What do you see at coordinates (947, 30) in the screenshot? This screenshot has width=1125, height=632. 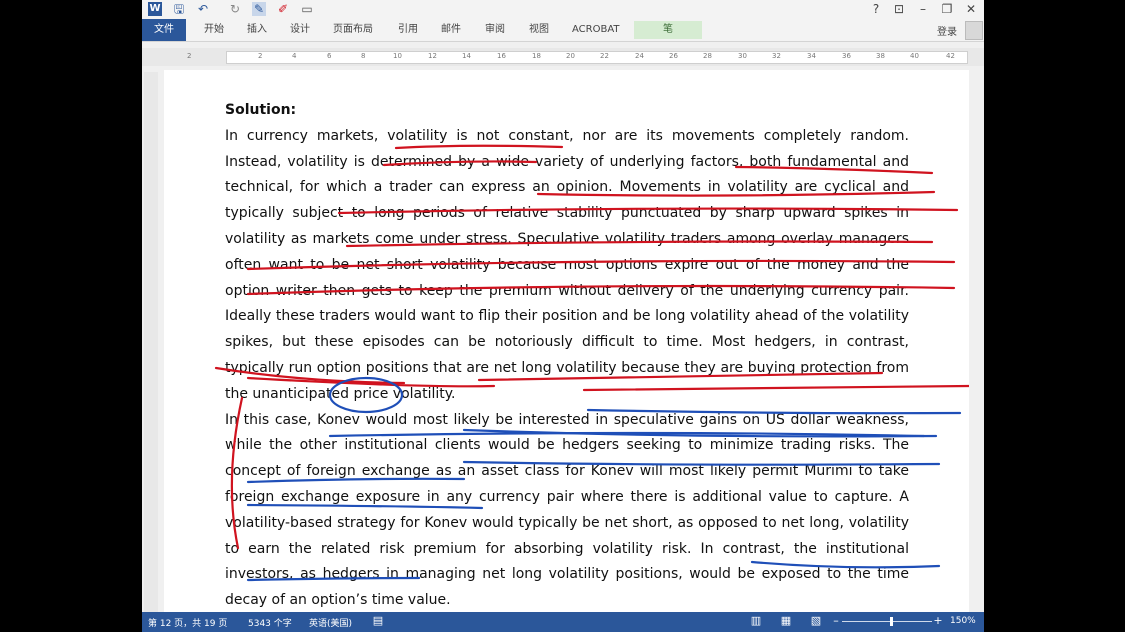 I see `sign-in-link: 登录` at bounding box center [947, 30].